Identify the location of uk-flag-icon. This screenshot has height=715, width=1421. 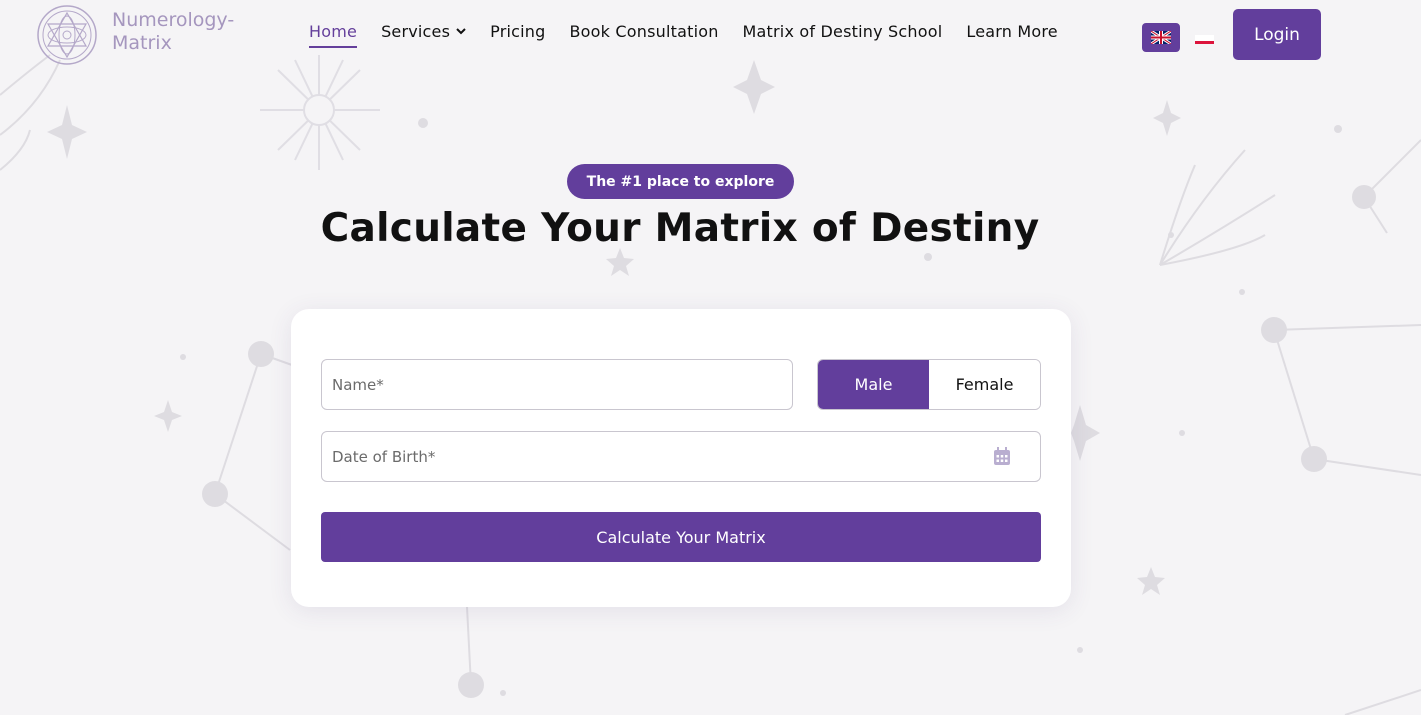
(1161, 37).